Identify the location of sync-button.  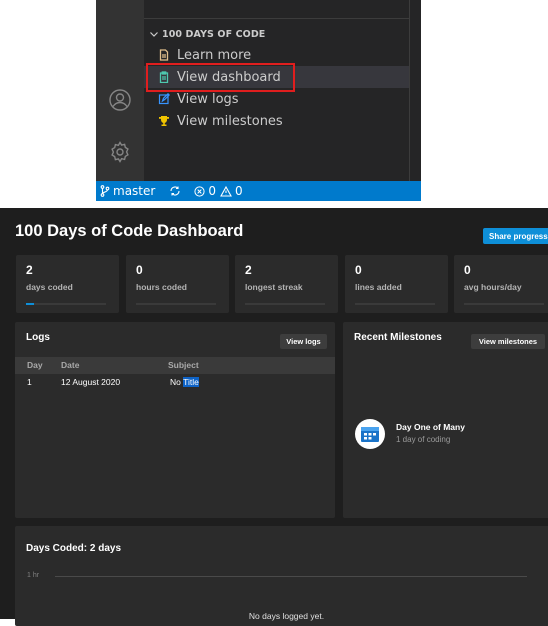
(176, 191).